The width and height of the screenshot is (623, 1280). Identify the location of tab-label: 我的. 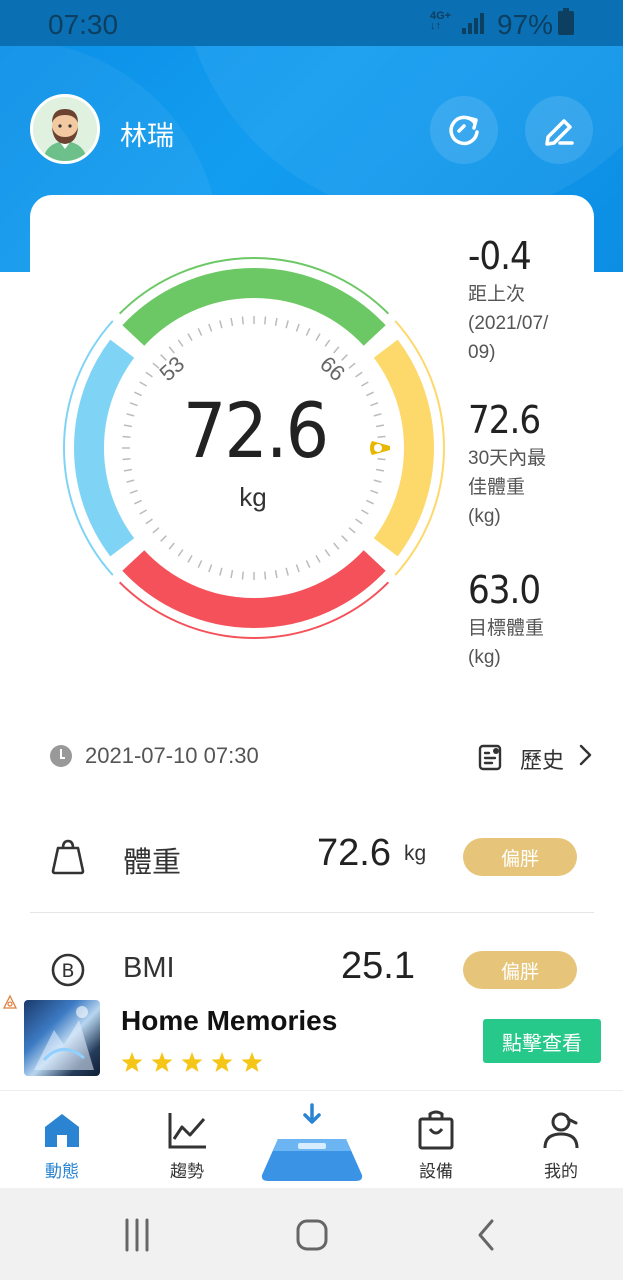
(561, 1171).